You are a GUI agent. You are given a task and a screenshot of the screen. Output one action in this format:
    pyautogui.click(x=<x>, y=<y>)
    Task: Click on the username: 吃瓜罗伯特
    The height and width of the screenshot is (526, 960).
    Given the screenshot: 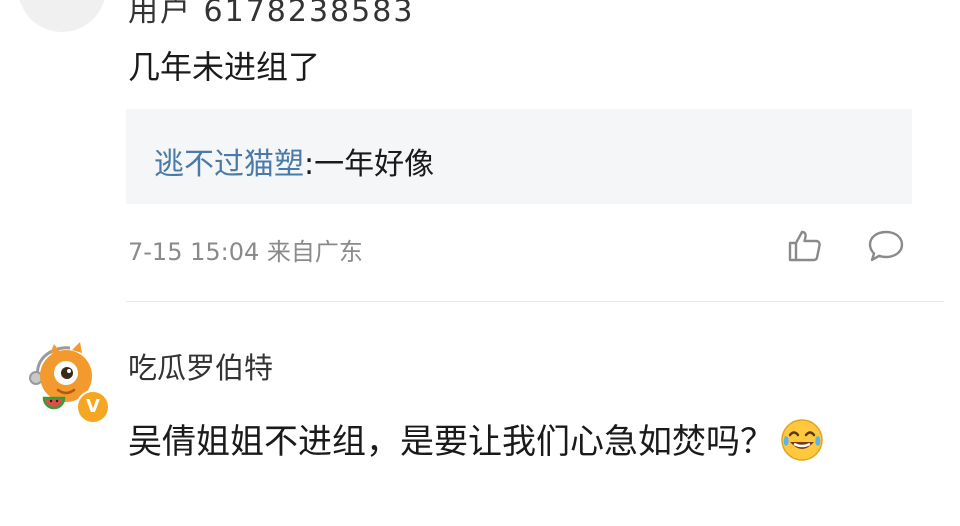 What is the action you would take?
    pyautogui.click(x=200, y=366)
    